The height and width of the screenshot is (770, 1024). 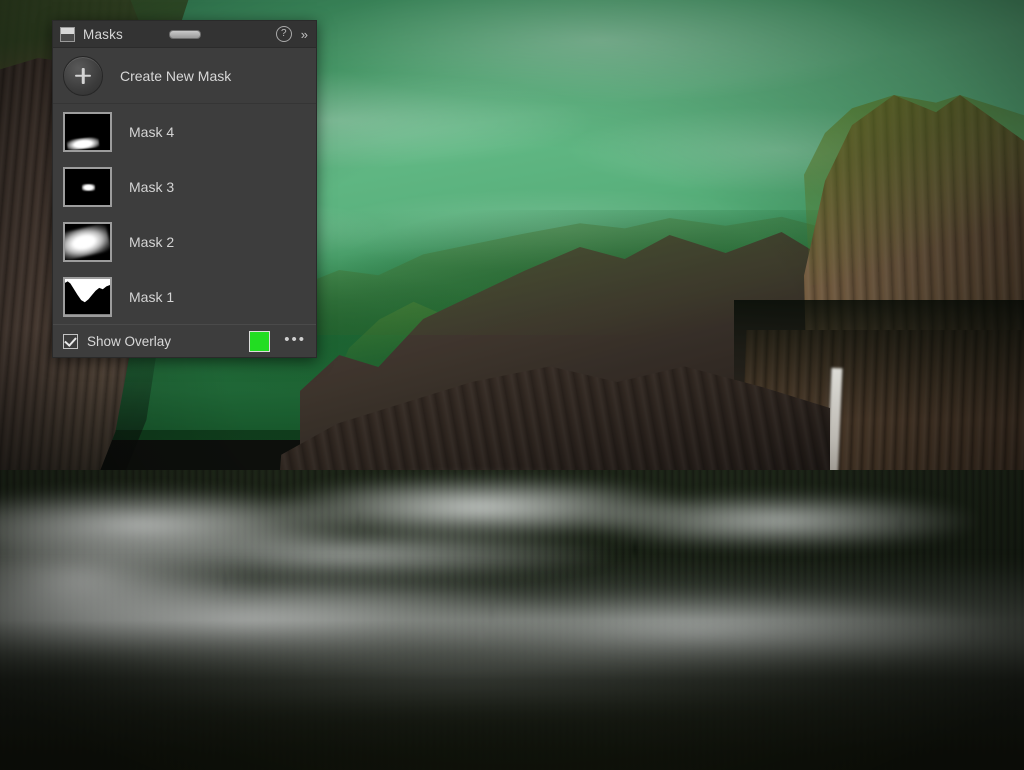 What do you see at coordinates (304, 34) in the screenshot?
I see `chevron-double-right-icon: »` at bounding box center [304, 34].